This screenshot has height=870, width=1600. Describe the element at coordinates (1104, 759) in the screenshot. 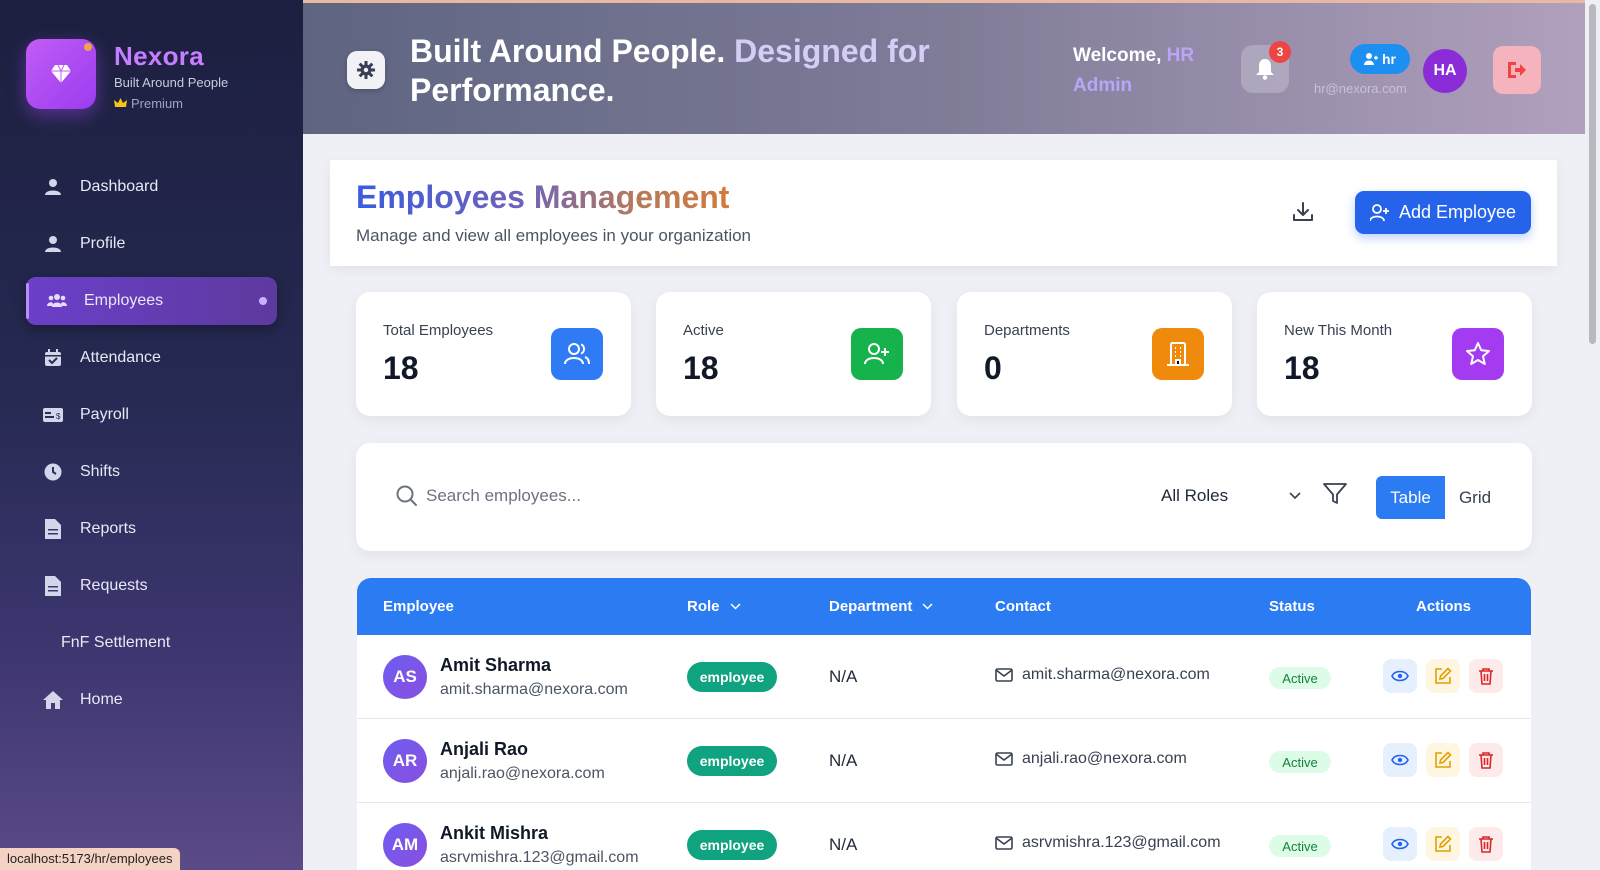

I see `contact-email: anjali.rao@nexora.com` at that location.